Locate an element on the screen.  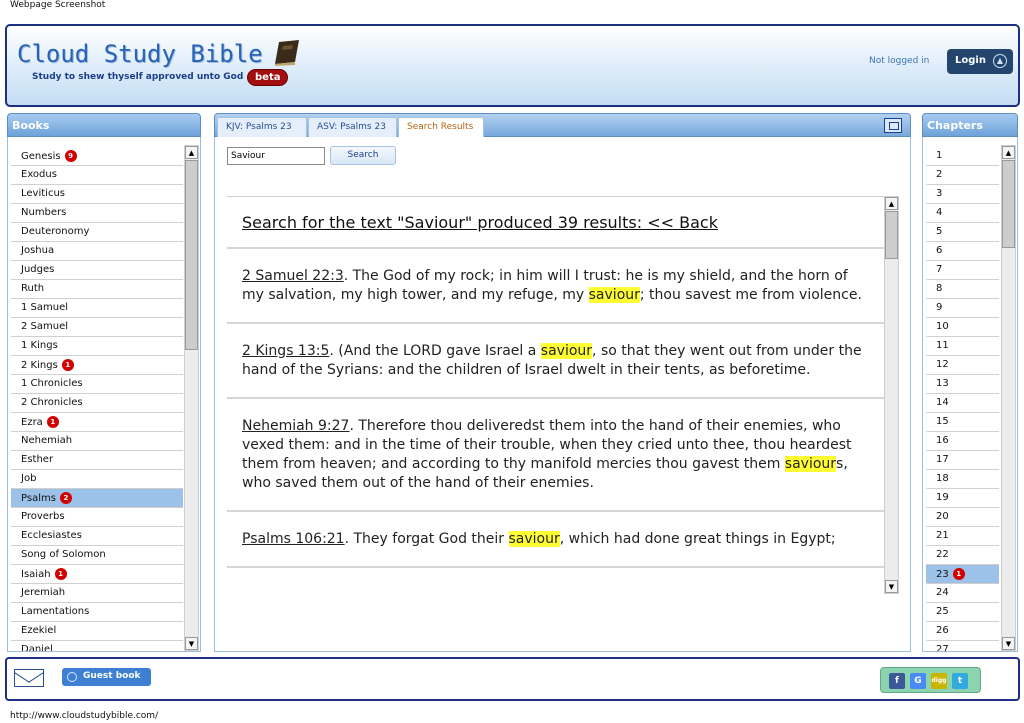
guest-book-label: Guest book is located at coordinates (112, 676).